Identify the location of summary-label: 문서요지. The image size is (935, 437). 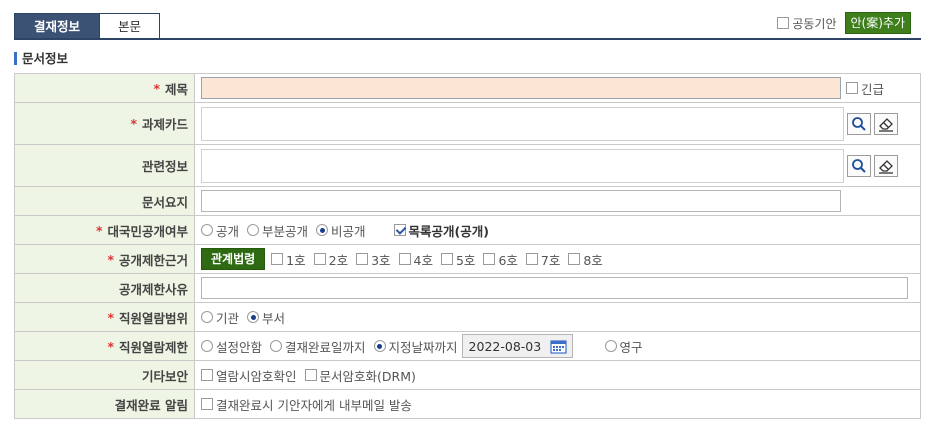
(164, 202).